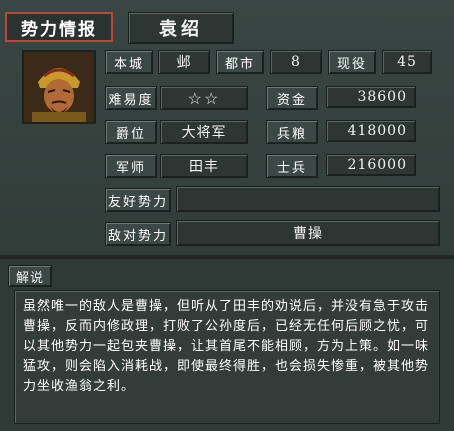  What do you see at coordinates (204, 166) in the screenshot?
I see `strategist-value: 田丰` at bounding box center [204, 166].